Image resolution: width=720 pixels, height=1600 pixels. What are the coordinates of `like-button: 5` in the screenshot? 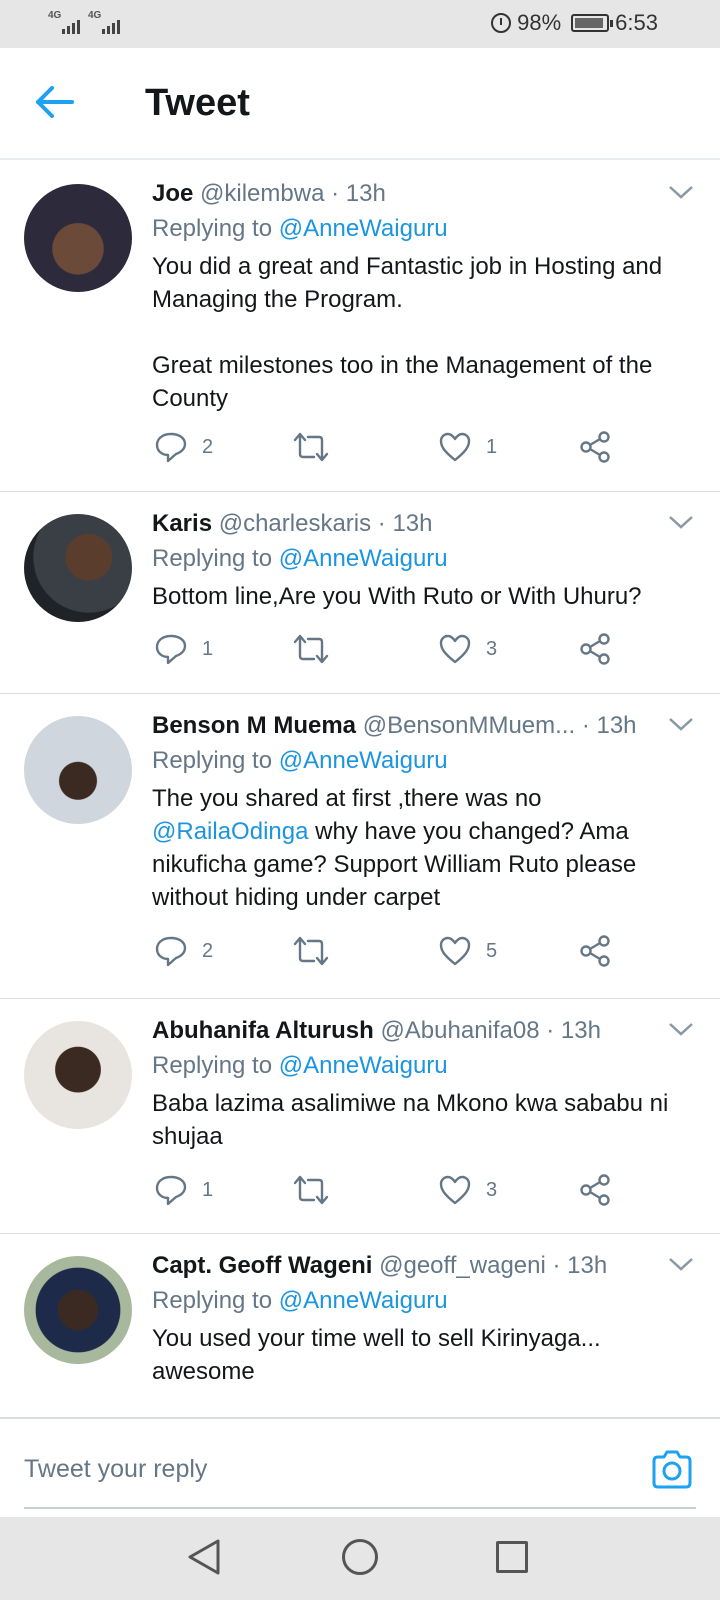 It's located at (467, 951).